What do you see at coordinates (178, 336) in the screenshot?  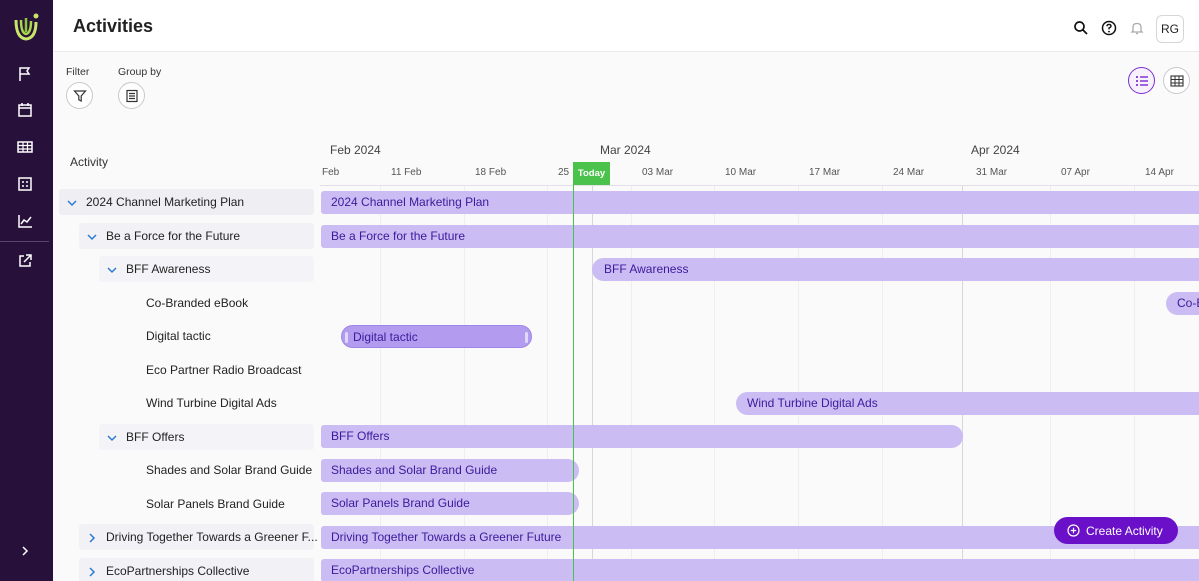 I see `tree-row-label: Digital tactic` at bounding box center [178, 336].